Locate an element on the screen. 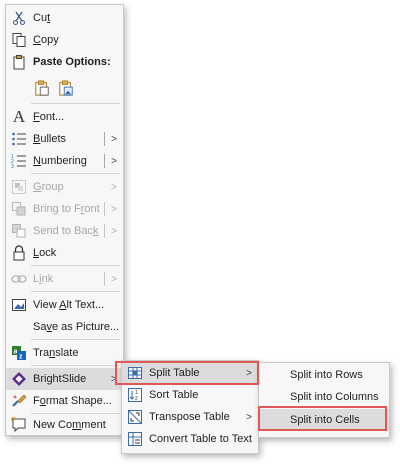 Image resolution: width=400 pixels, height=468 pixels. scissors-icon is located at coordinates (19, 18).